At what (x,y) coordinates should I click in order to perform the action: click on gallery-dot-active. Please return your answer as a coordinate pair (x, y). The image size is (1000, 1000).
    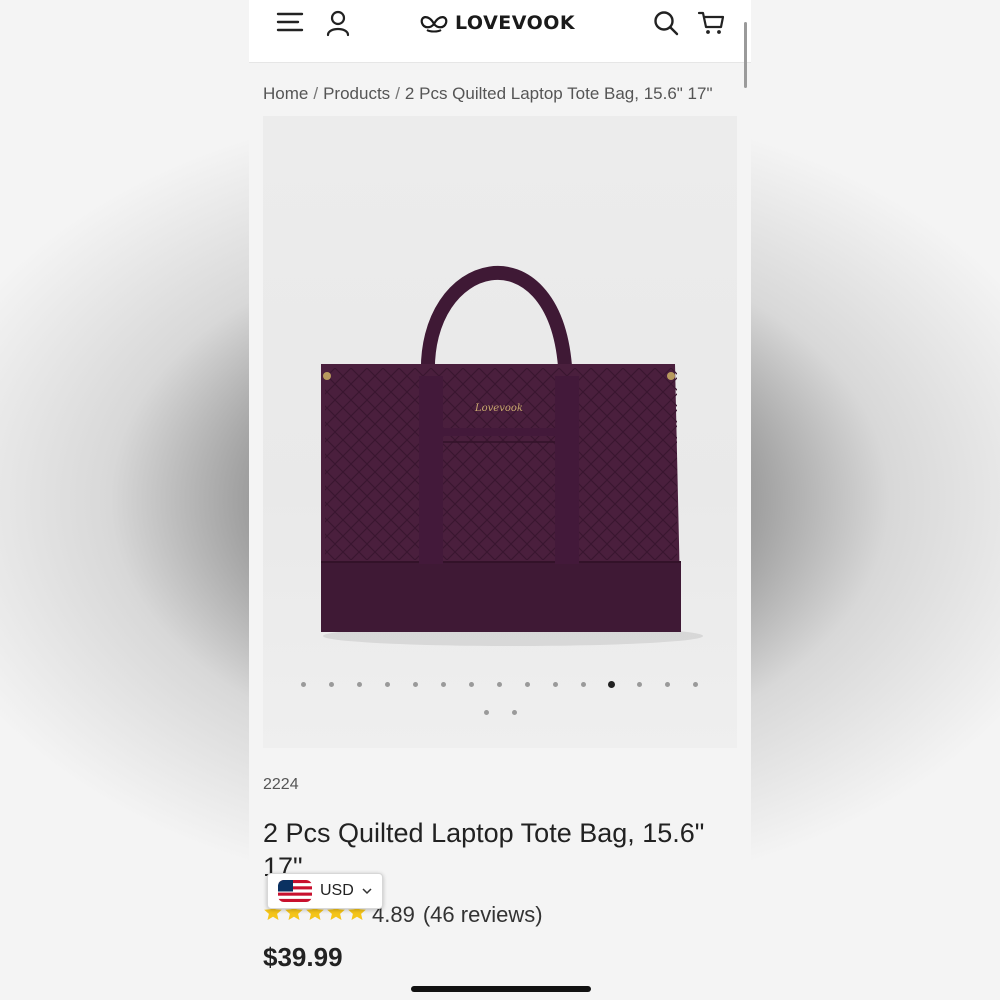
    Looking at the image, I should click on (611, 684).